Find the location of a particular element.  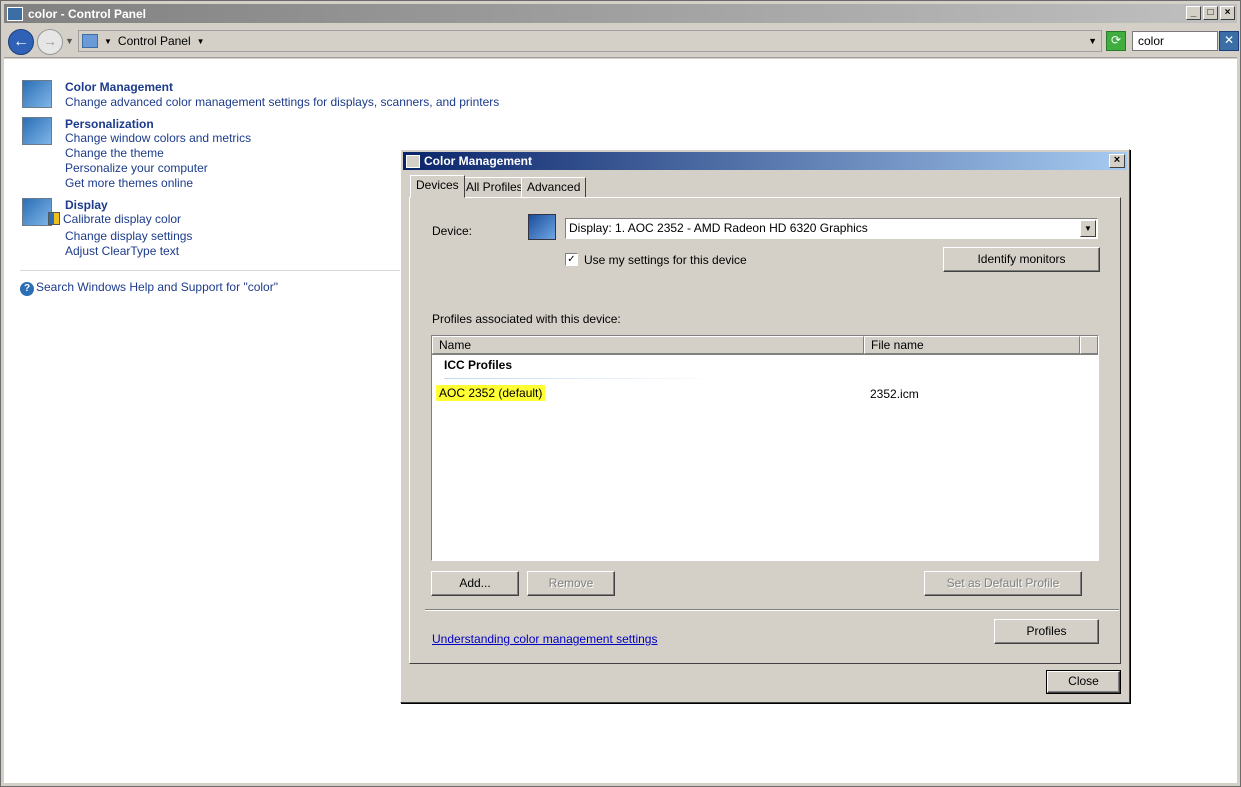

close-window-button: × is located at coordinates (1227, 13).